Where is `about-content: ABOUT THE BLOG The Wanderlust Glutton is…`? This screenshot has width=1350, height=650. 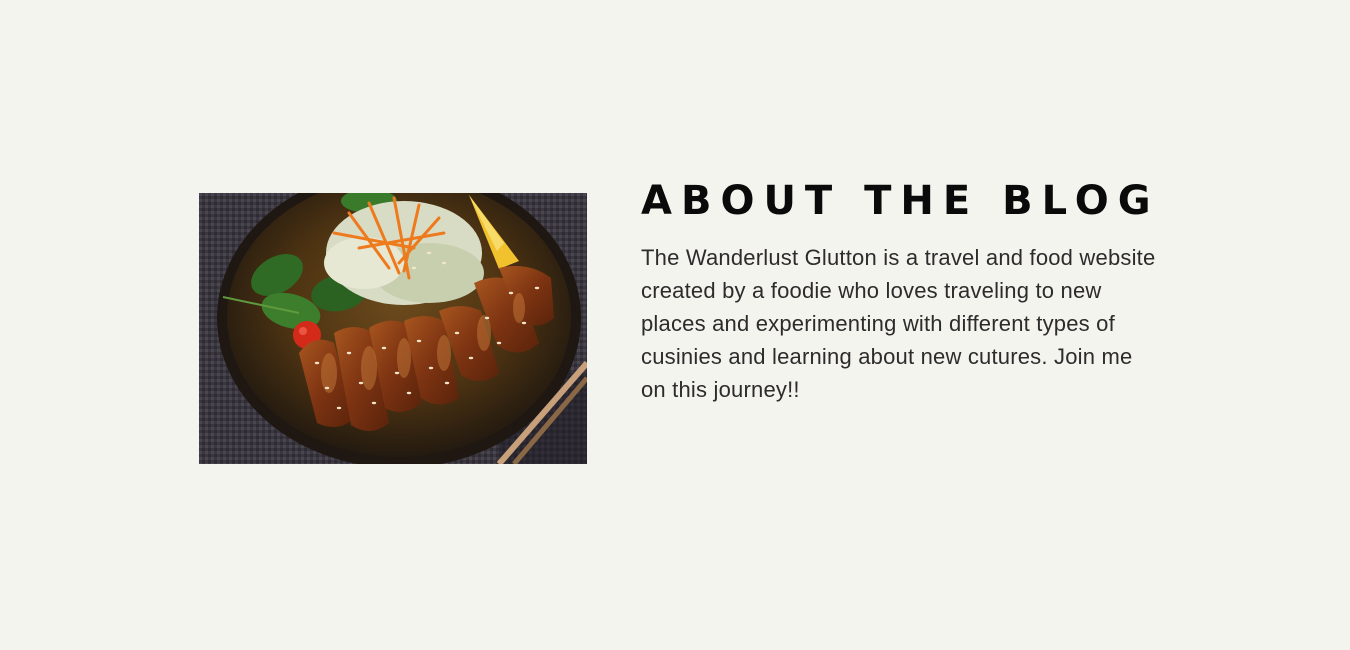 about-content: ABOUT THE BLOG The Wanderlust Glutton is… is located at coordinates (921, 292).